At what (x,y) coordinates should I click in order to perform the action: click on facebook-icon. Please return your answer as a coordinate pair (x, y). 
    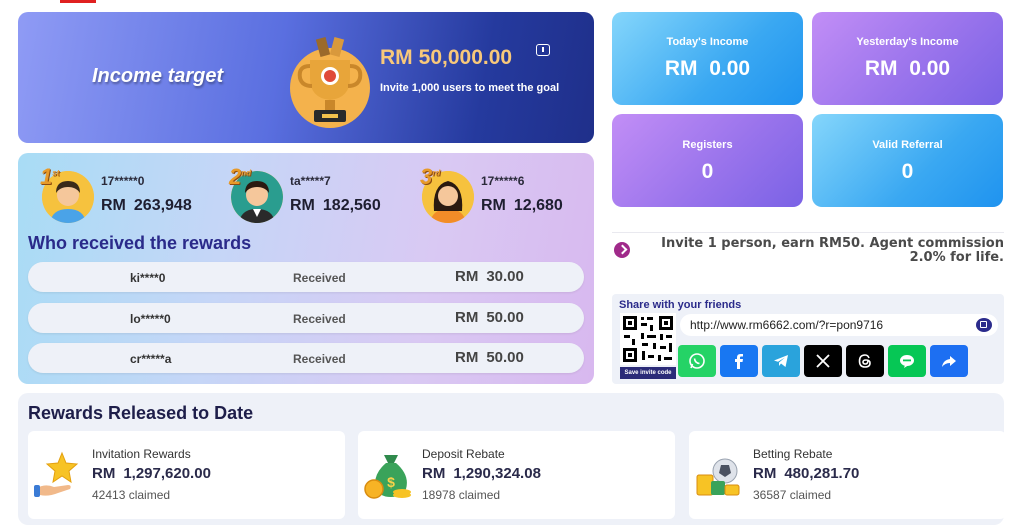
    Looking at the image, I should click on (739, 361).